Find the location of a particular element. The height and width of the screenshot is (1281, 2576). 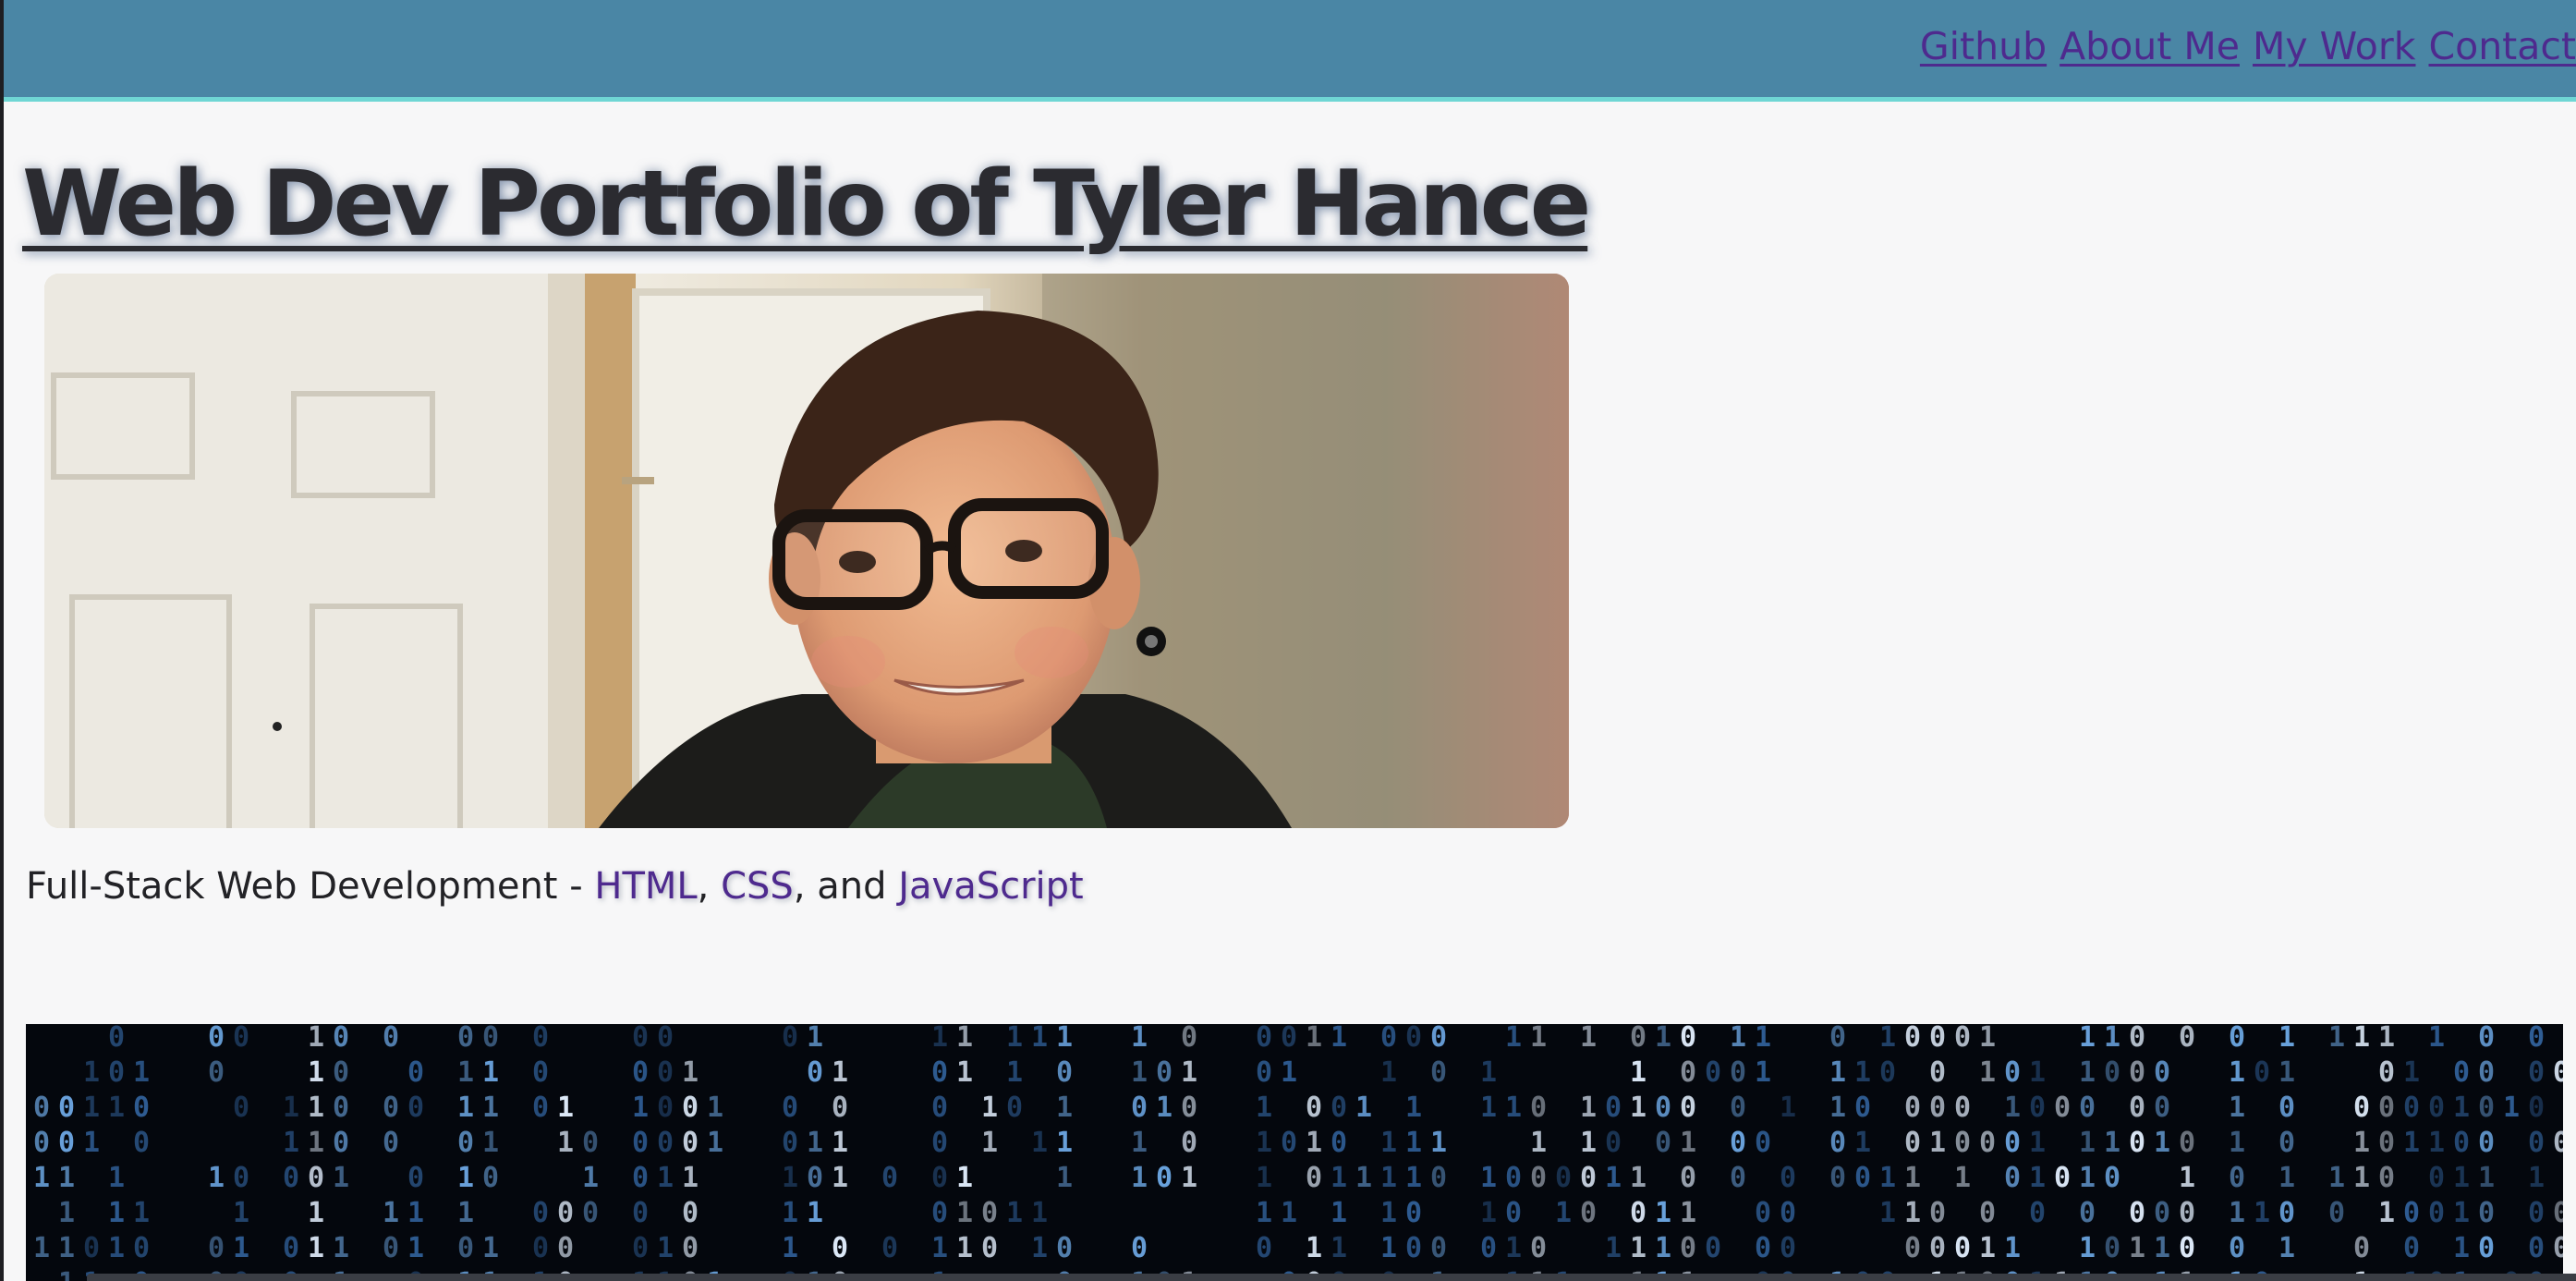

nav-link-my-work: My Work is located at coordinates (2334, 46).